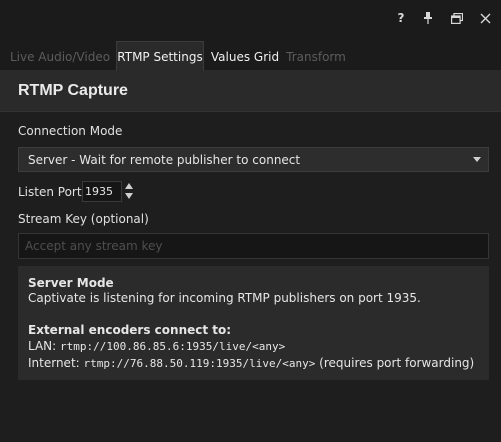 This screenshot has height=442, width=501. Describe the element at coordinates (485, 18) in the screenshot. I see `close-icon` at that location.